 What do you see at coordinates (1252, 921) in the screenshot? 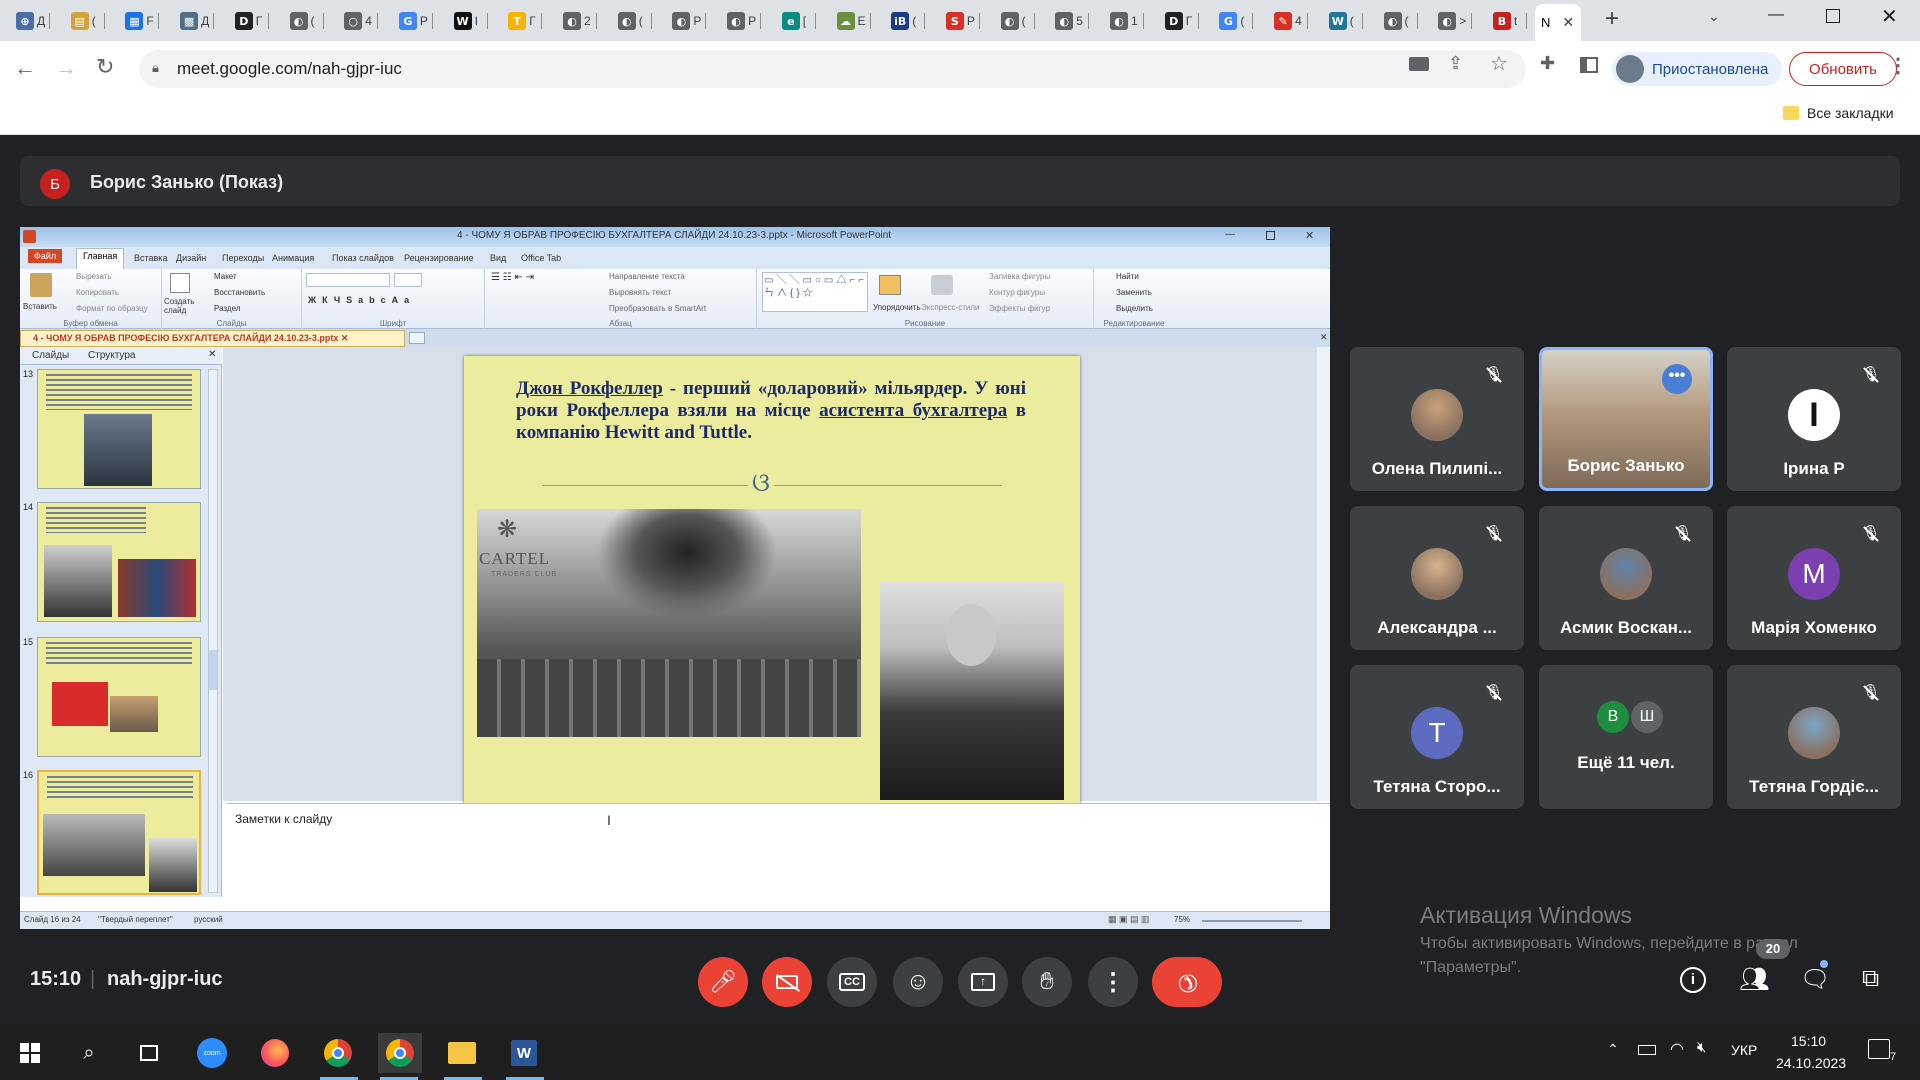
I see `zoom-slider` at bounding box center [1252, 921].